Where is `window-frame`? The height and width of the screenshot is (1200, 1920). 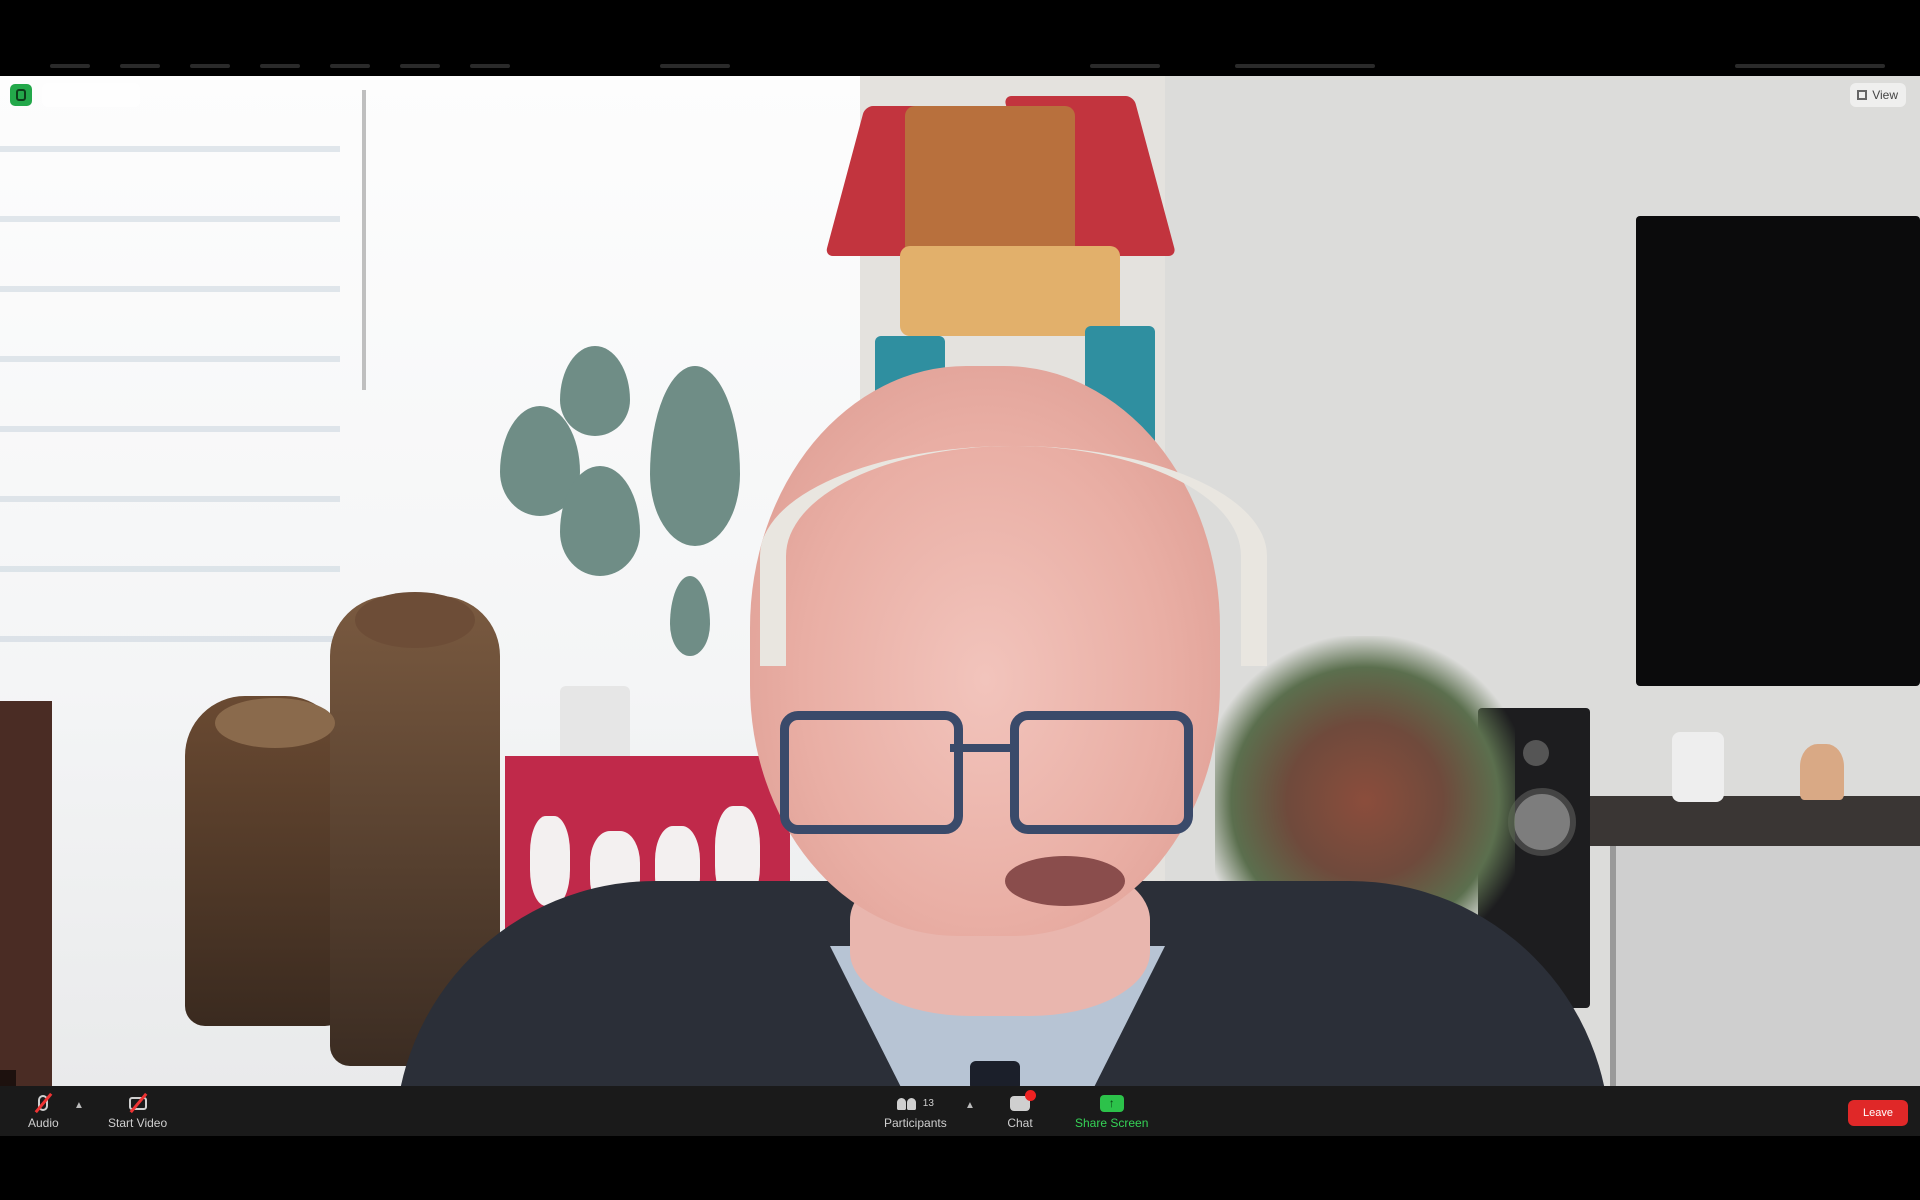
window-frame is located at coordinates (364, 240).